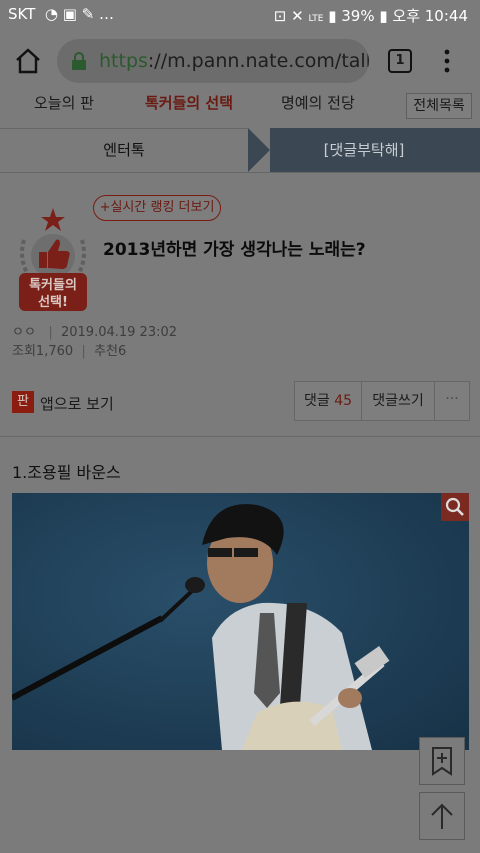 This screenshot has width=480, height=853. What do you see at coordinates (79, 61) in the screenshot?
I see `lock-icon` at bounding box center [79, 61].